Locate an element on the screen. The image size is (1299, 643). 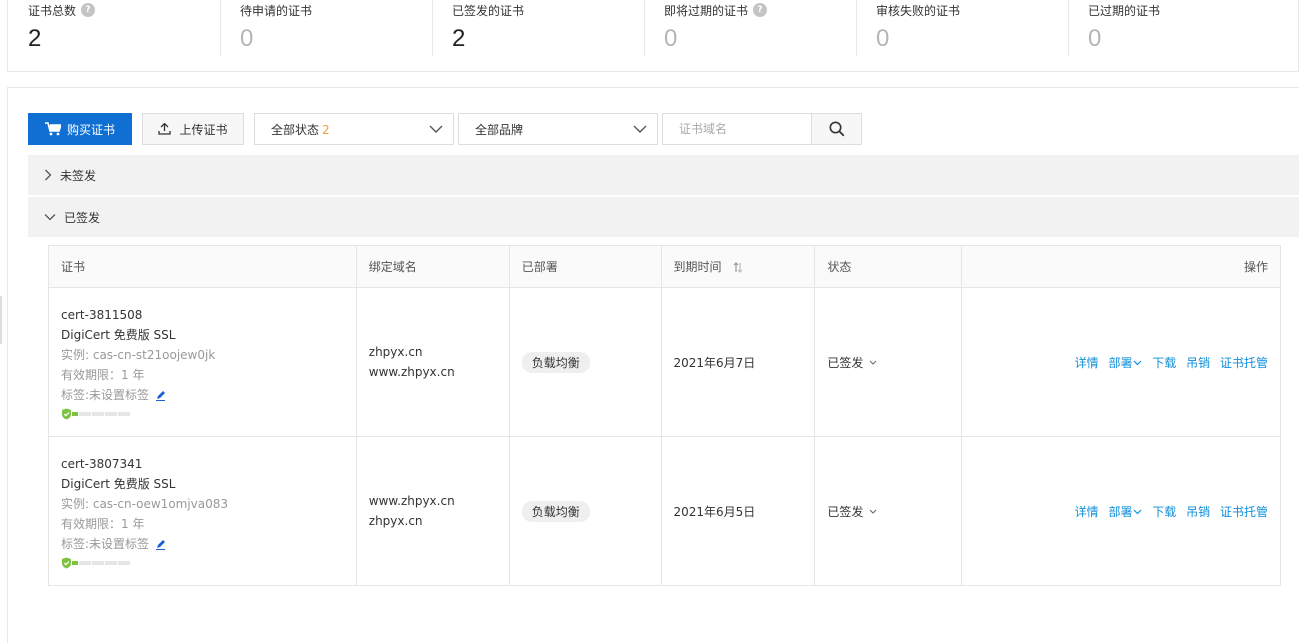
group-unsigned: 未签发 is located at coordinates (663, 175).